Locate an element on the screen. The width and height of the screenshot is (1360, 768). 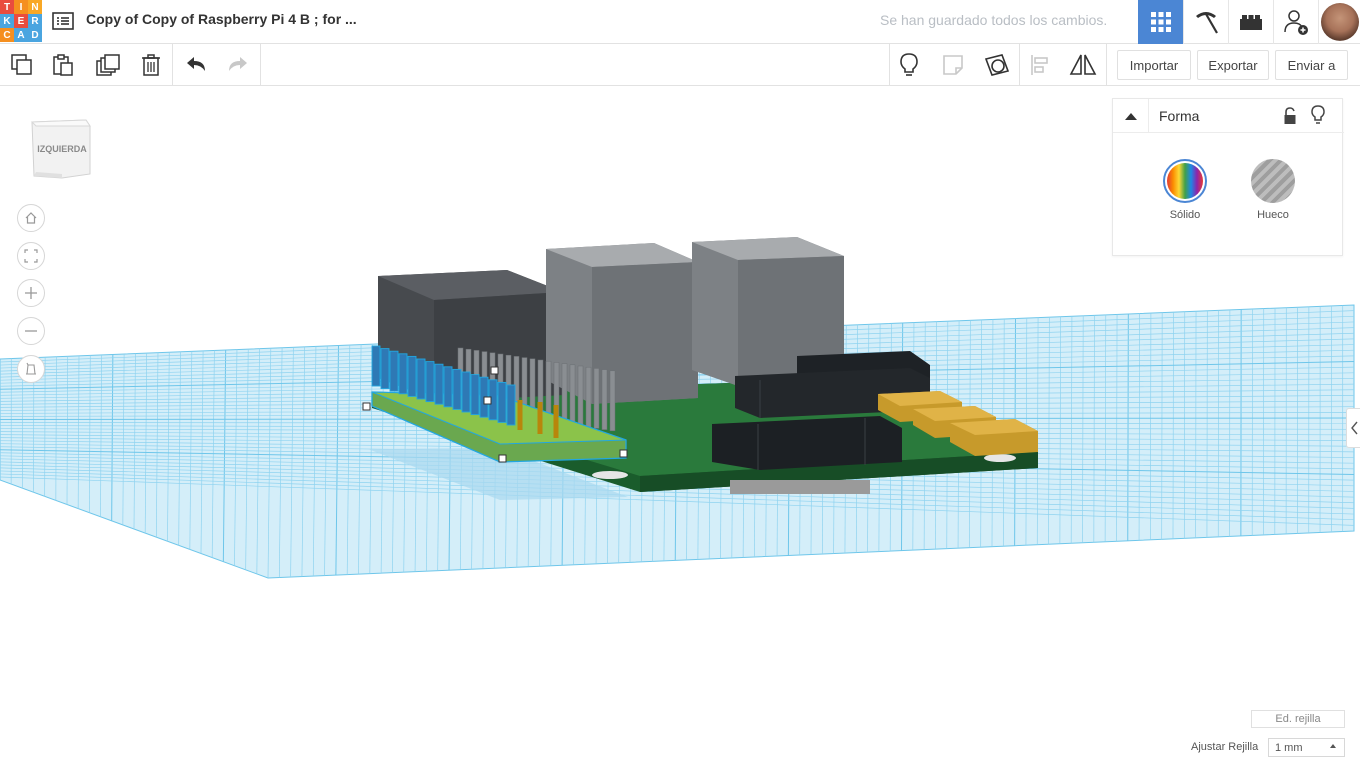
perspective-button is located at coordinates (31, 369).